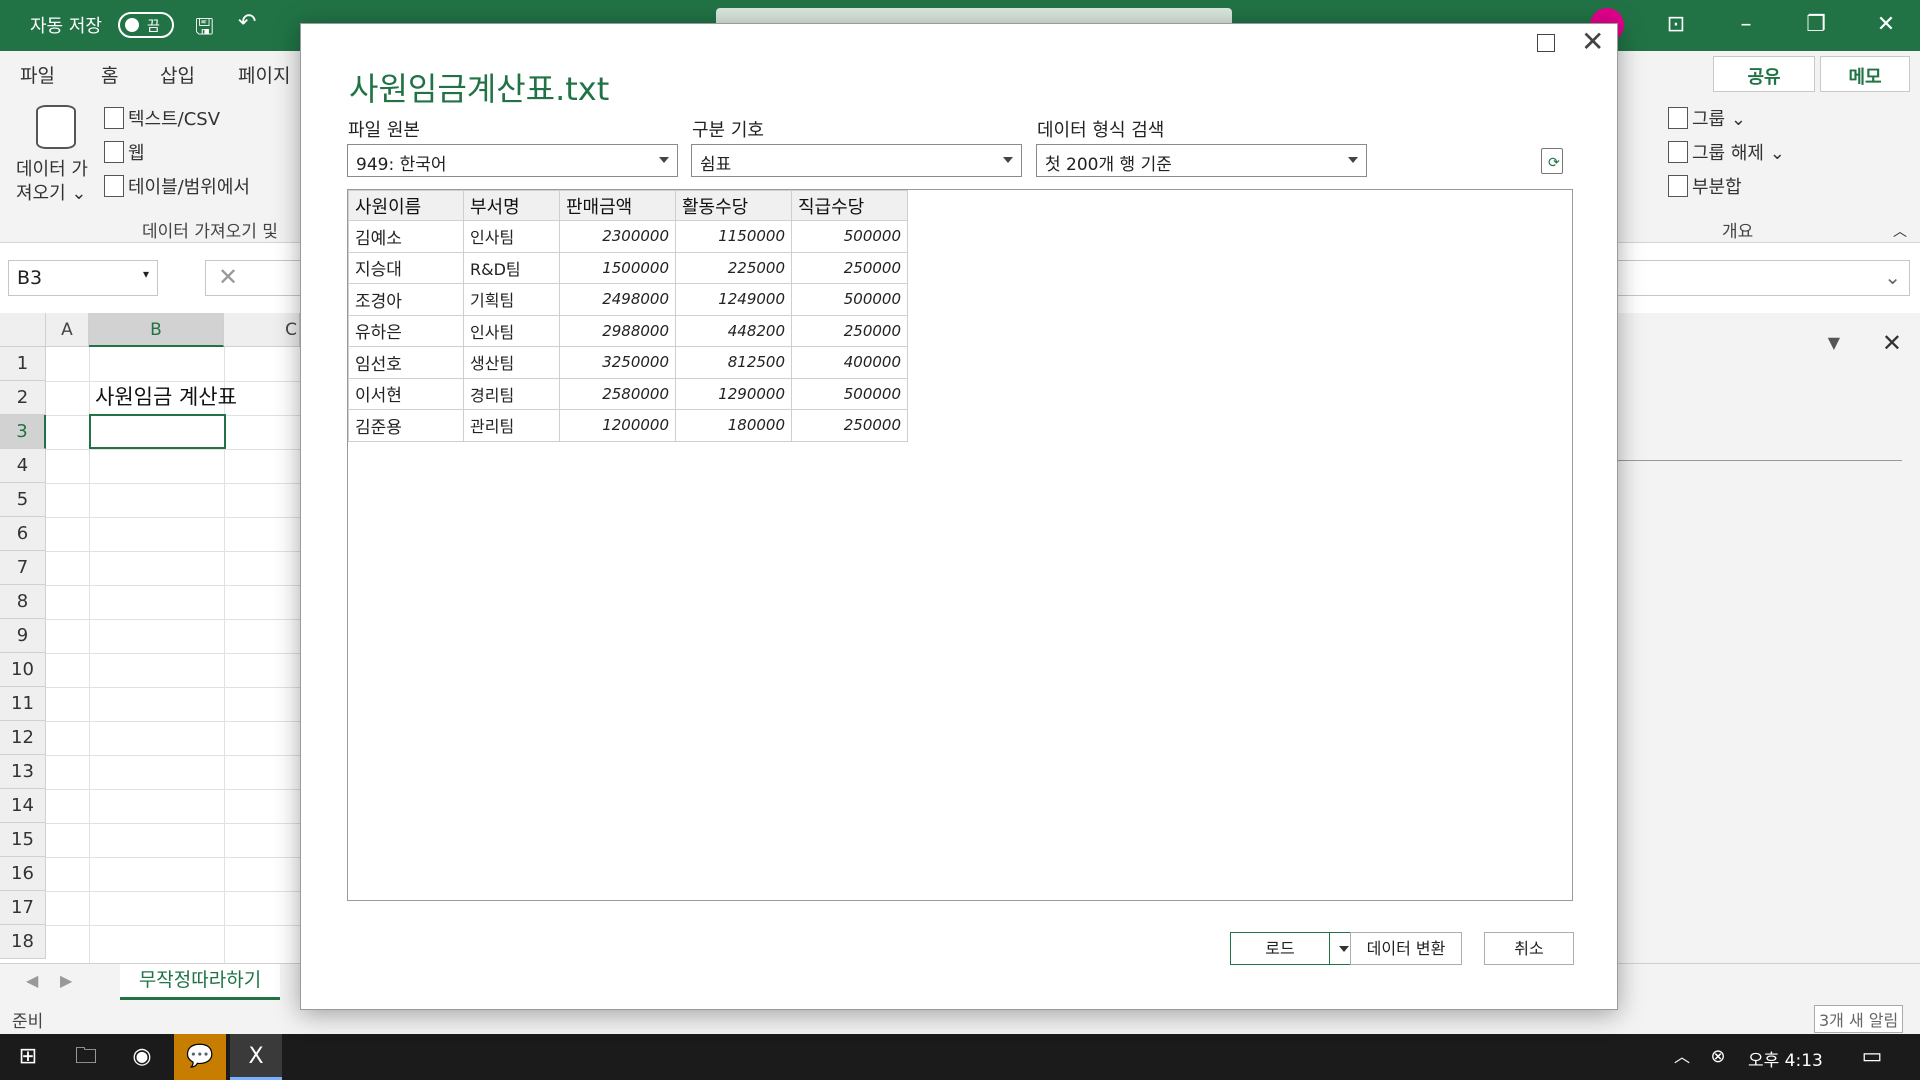  I want to click on dialog-close-icon: ✕, so click(1592, 42).